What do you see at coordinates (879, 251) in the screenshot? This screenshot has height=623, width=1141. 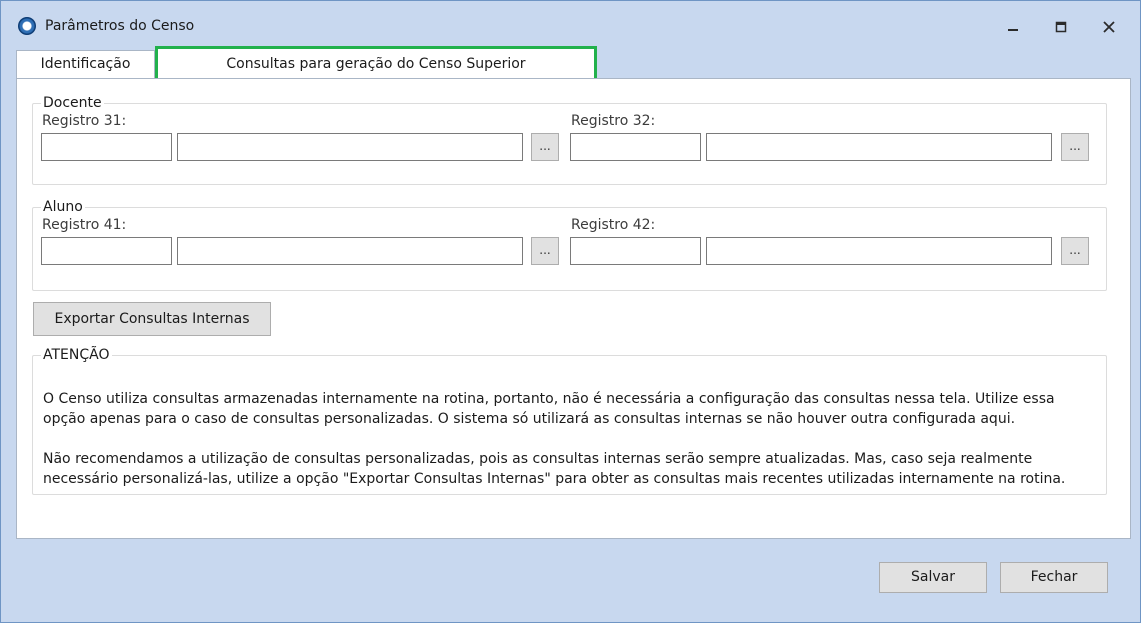 I see `registro-42-query-field` at bounding box center [879, 251].